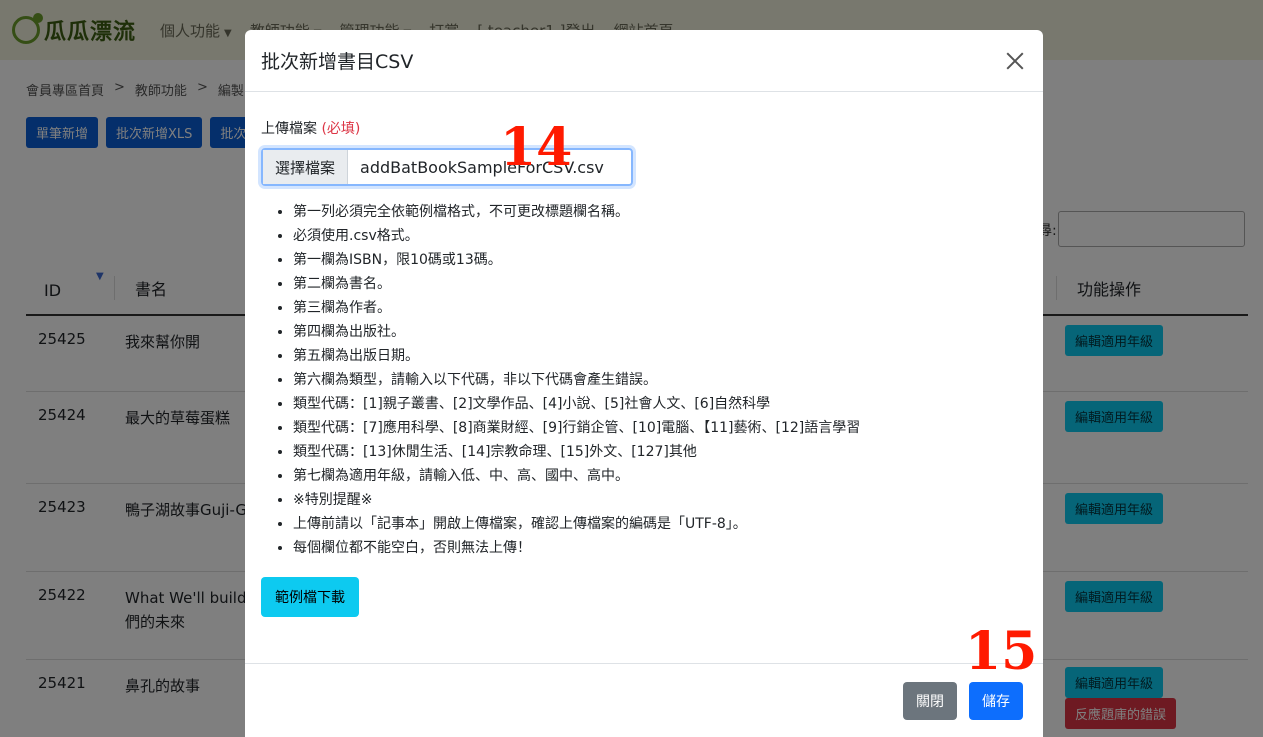 This screenshot has height=737, width=1263. Describe the element at coordinates (660, 308) in the screenshot. I see `rule-item: 第三欄為作者。` at that location.